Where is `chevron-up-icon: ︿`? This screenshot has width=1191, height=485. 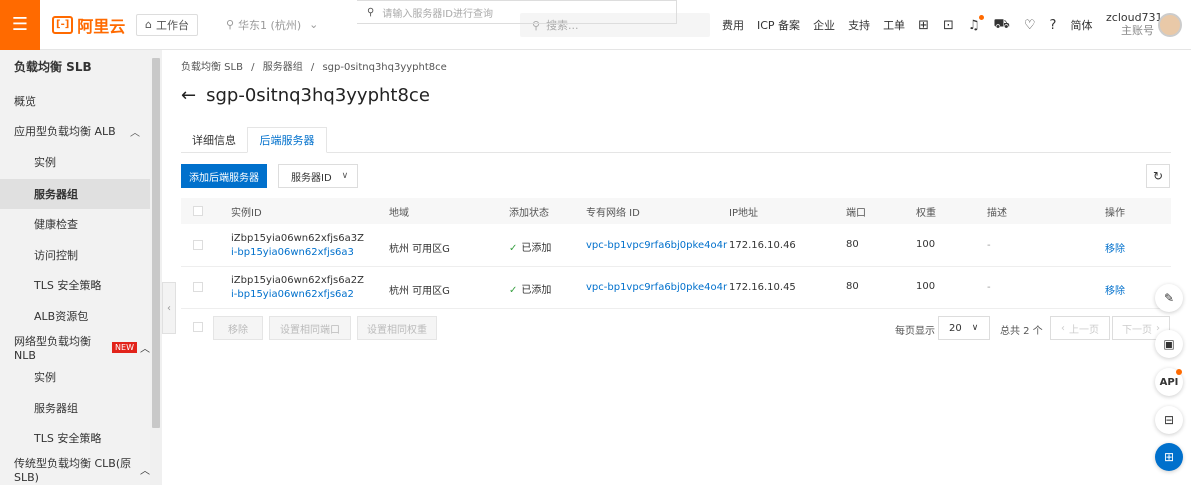 chevron-up-icon: ︿ is located at coordinates (145, 349).